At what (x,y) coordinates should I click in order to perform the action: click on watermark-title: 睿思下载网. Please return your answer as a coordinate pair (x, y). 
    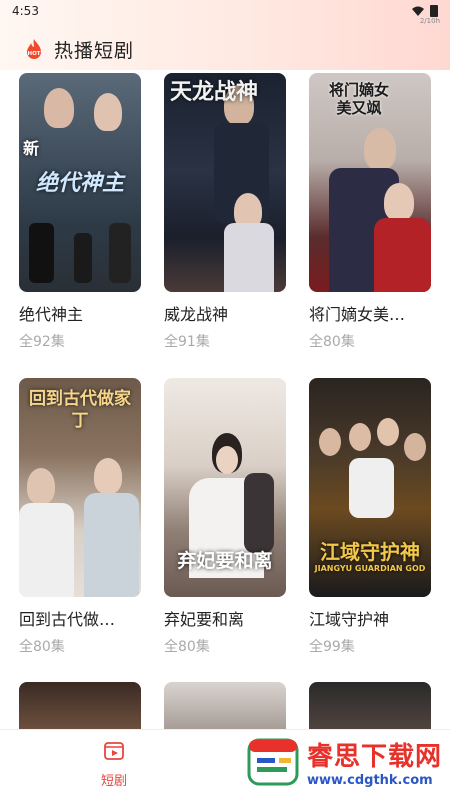
    Looking at the image, I should click on (374, 757).